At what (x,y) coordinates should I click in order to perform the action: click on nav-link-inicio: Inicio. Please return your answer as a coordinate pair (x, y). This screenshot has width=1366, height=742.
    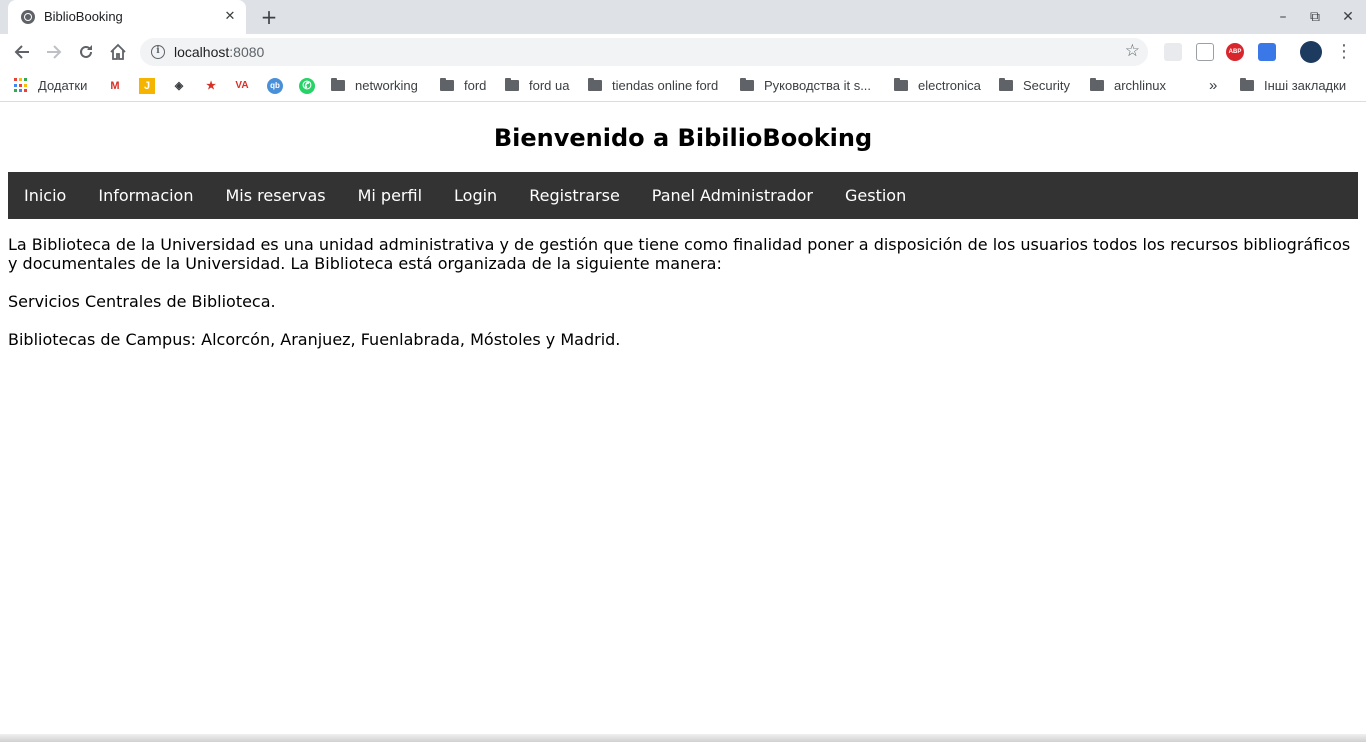
    Looking at the image, I should click on (45, 195).